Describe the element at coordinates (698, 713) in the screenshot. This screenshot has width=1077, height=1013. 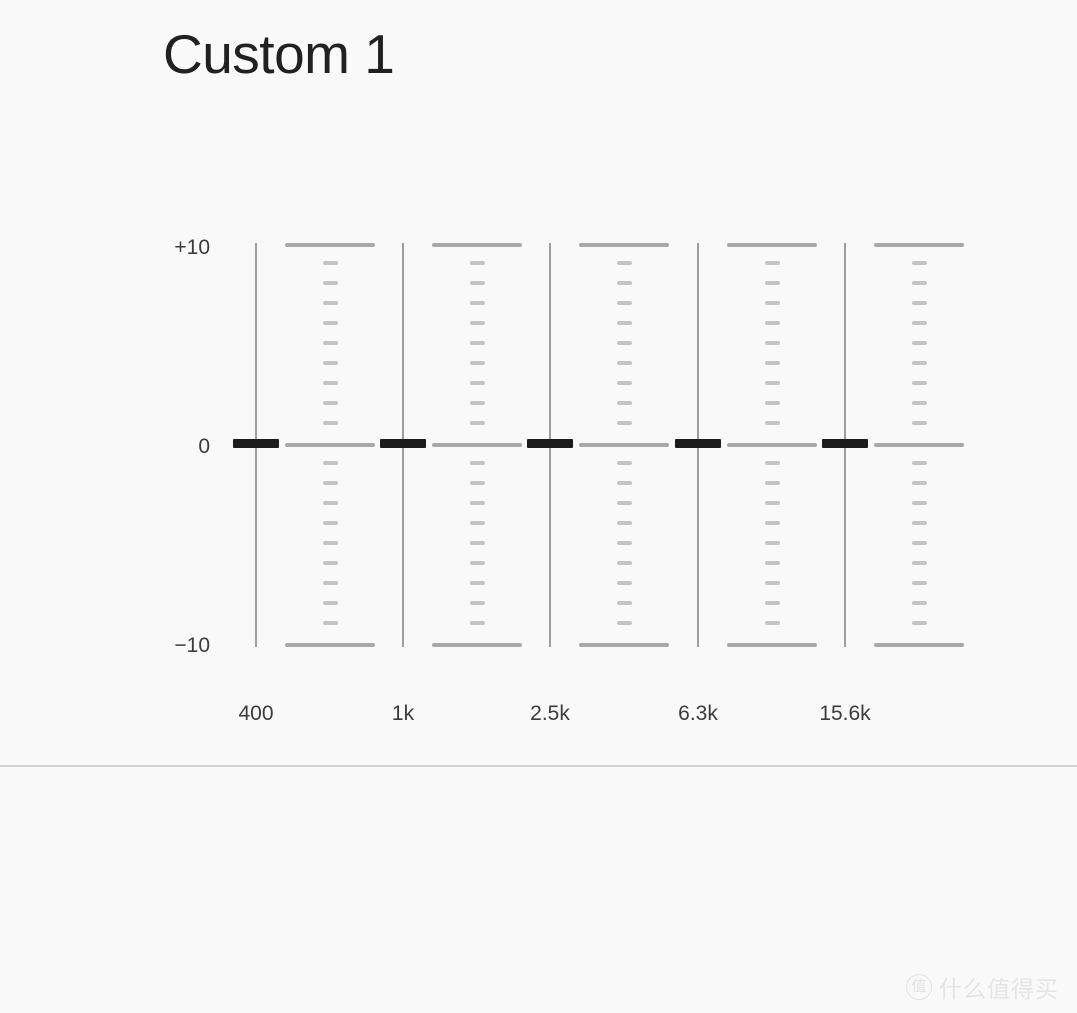
I see `eq-frequency-label-6.3k: 6.3k` at that location.